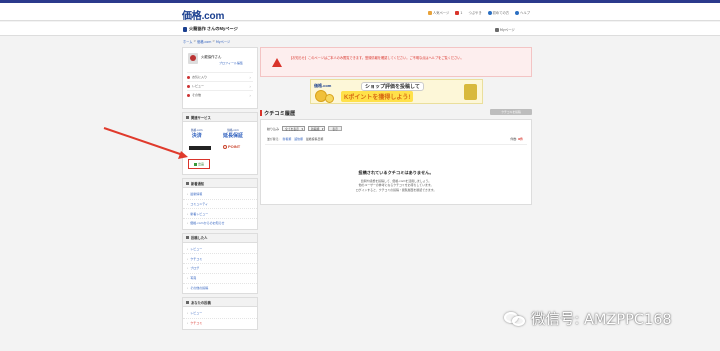  I want to click on avatar, so click(193, 58).